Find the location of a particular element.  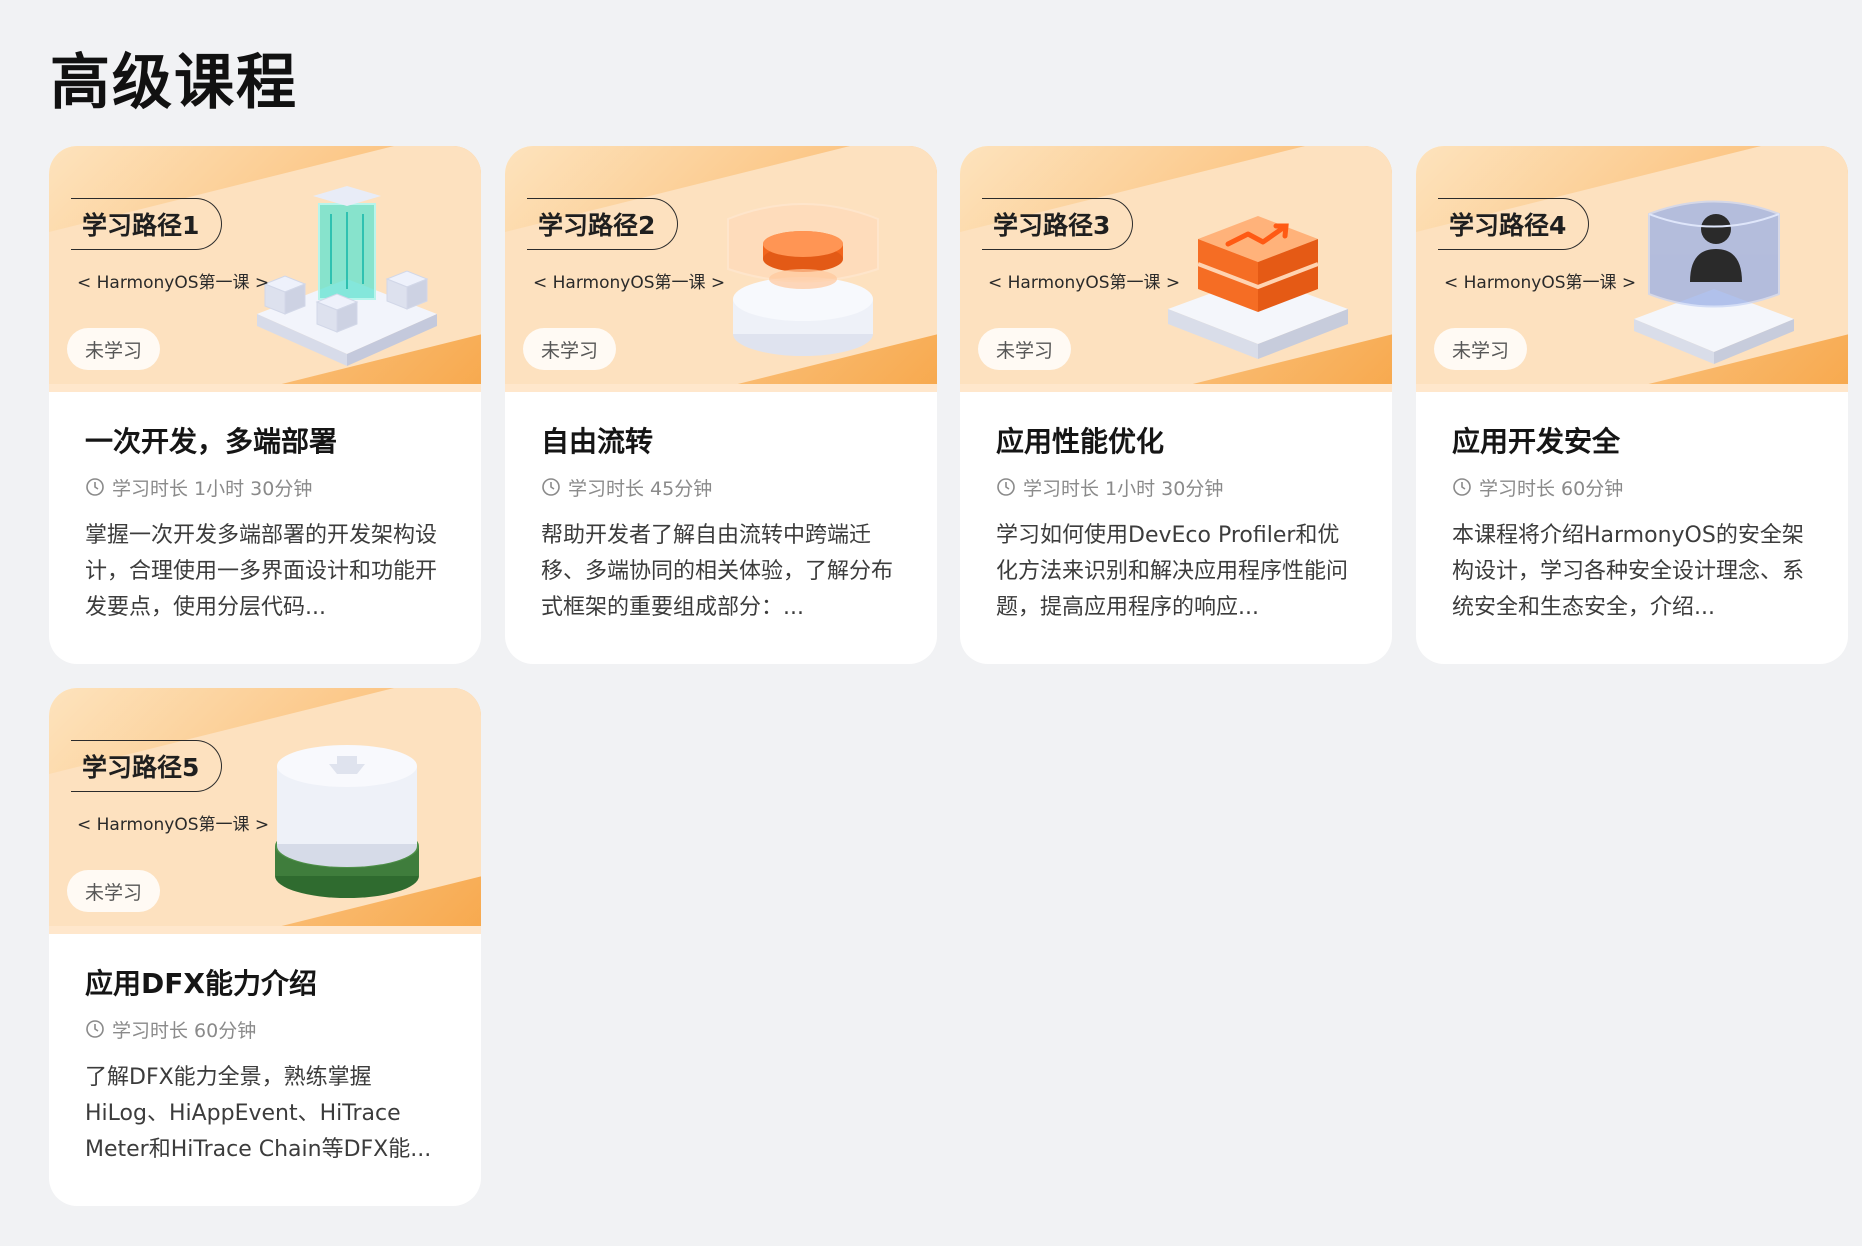

path-label: 学习路径4 is located at coordinates (1514, 224).